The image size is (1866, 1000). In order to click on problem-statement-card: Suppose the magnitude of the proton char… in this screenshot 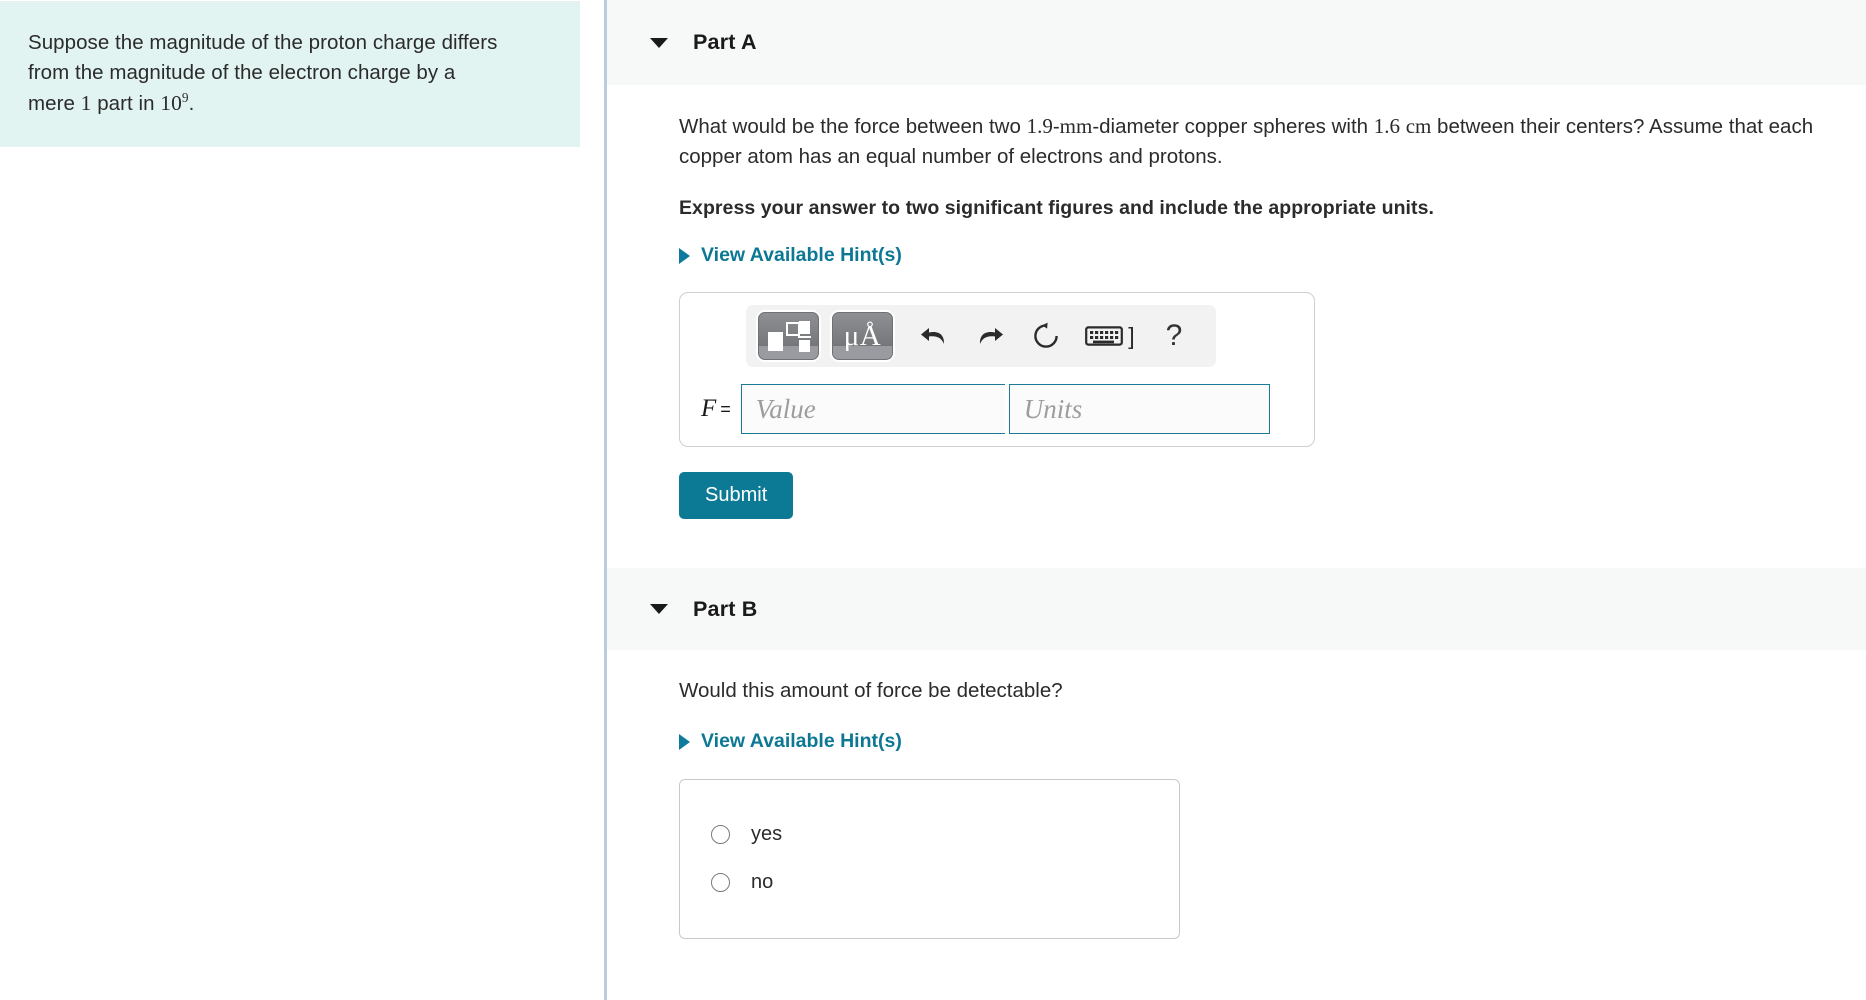, I will do `click(290, 74)`.